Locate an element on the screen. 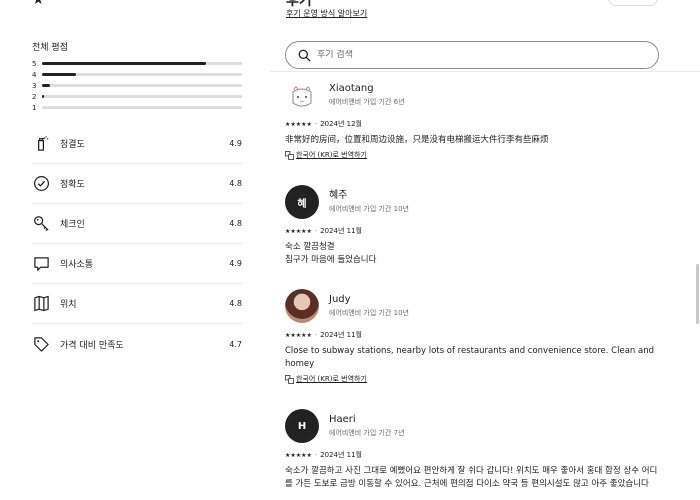 The width and height of the screenshot is (700, 500). review-rating-line: ★★★★★ · 2024년 12월 is located at coordinates (323, 124).